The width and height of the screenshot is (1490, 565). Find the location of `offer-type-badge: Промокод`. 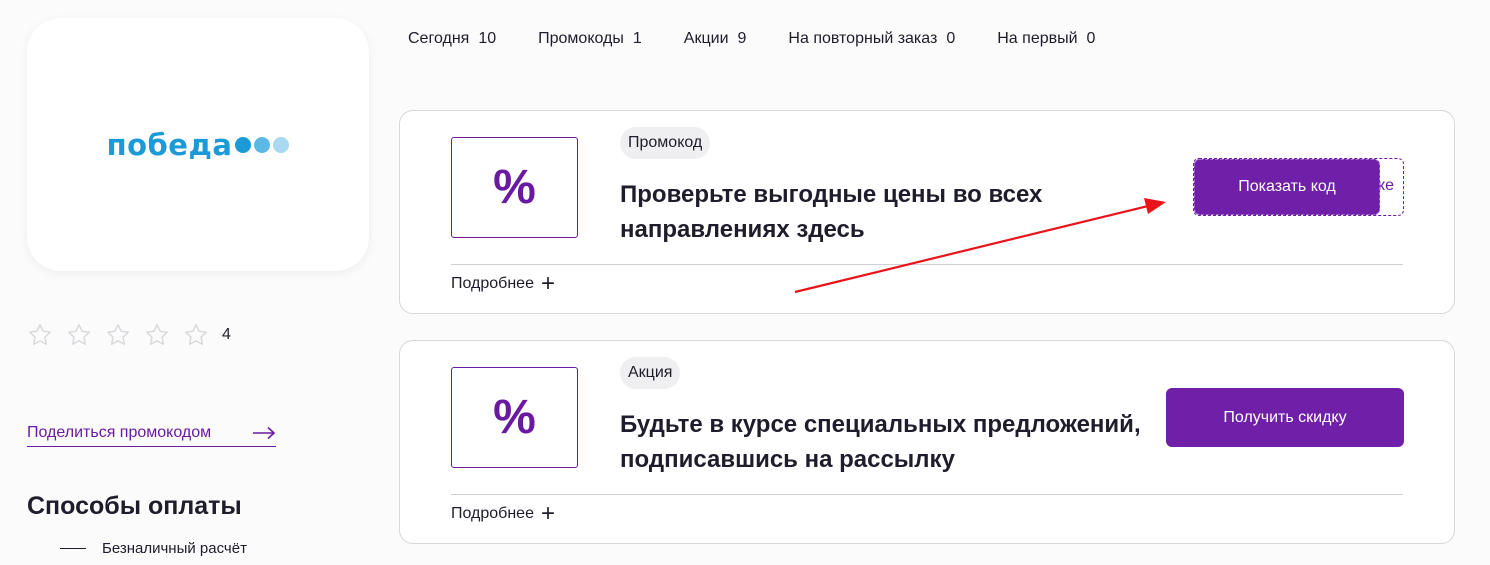

offer-type-badge: Промокод is located at coordinates (665, 143).